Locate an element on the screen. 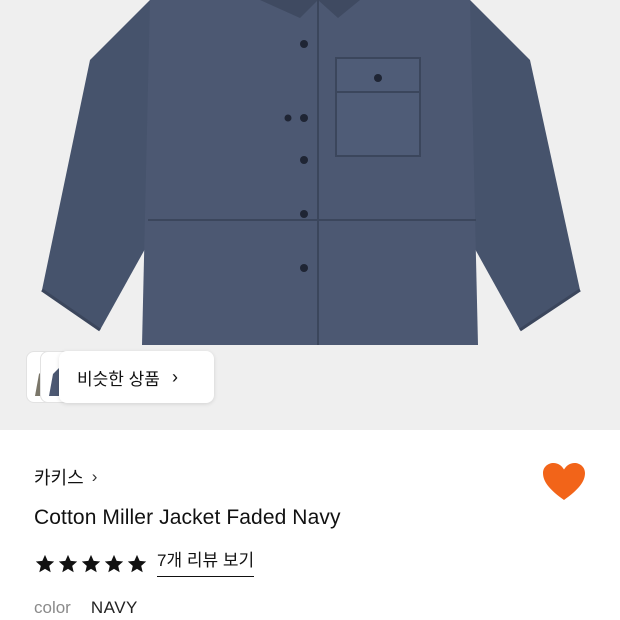 The image size is (620, 620). rating-row: 7개 리뷰 보기 is located at coordinates (144, 563).